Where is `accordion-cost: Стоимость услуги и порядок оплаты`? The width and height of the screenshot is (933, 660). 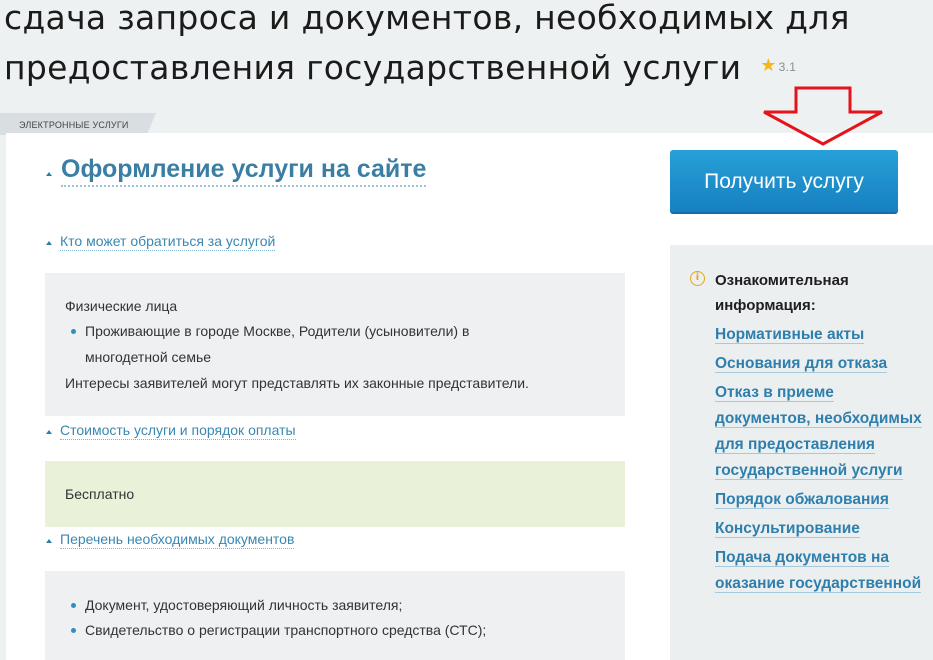
accordion-cost: Стоимость услуги и порядок оплаты is located at coordinates (171, 431).